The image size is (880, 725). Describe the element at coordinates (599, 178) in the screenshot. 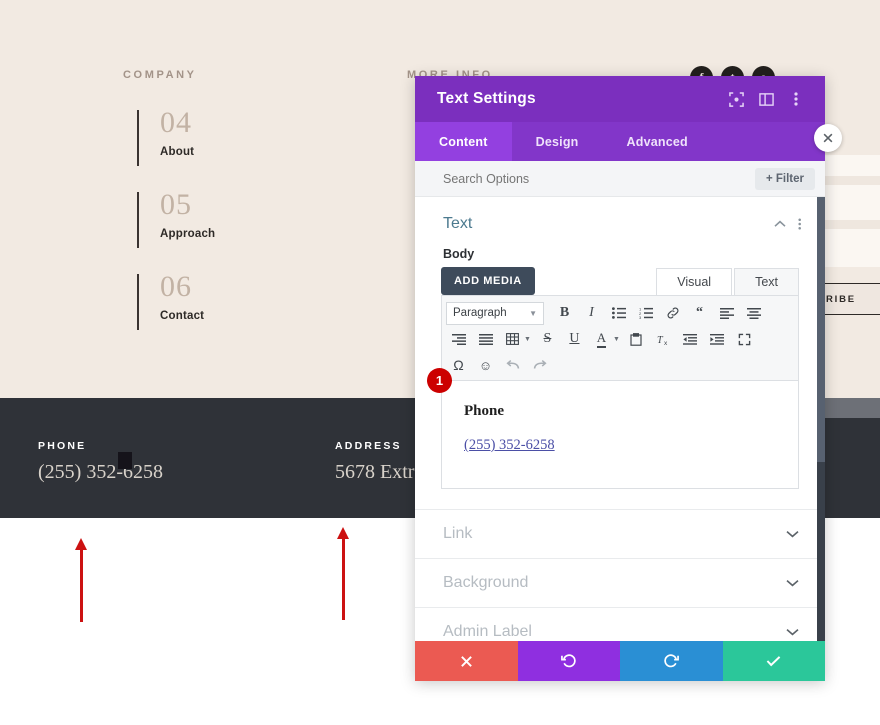

I see `search-input` at that location.